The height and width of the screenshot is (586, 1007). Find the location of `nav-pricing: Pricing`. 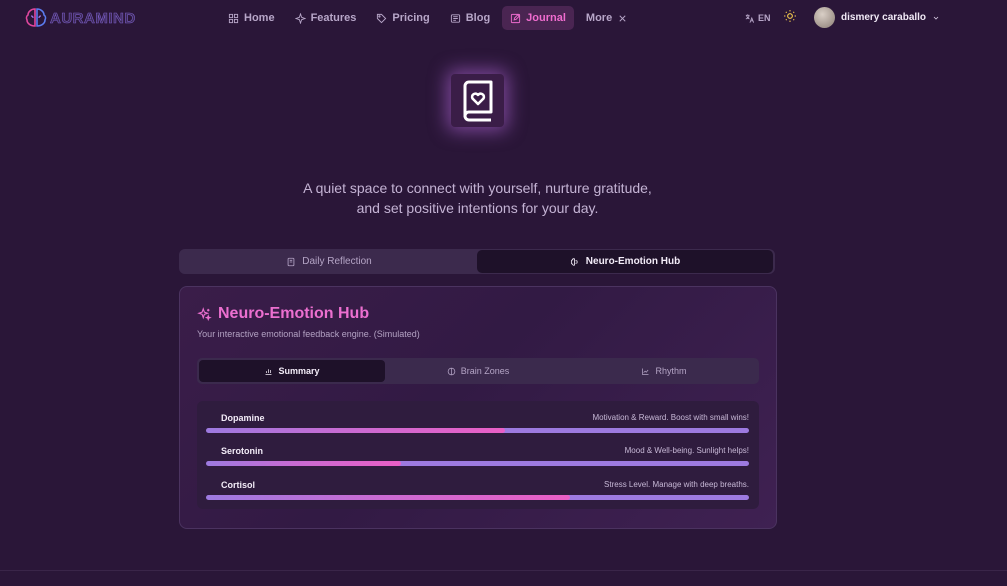

nav-pricing: Pricing is located at coordinates (402, 18).